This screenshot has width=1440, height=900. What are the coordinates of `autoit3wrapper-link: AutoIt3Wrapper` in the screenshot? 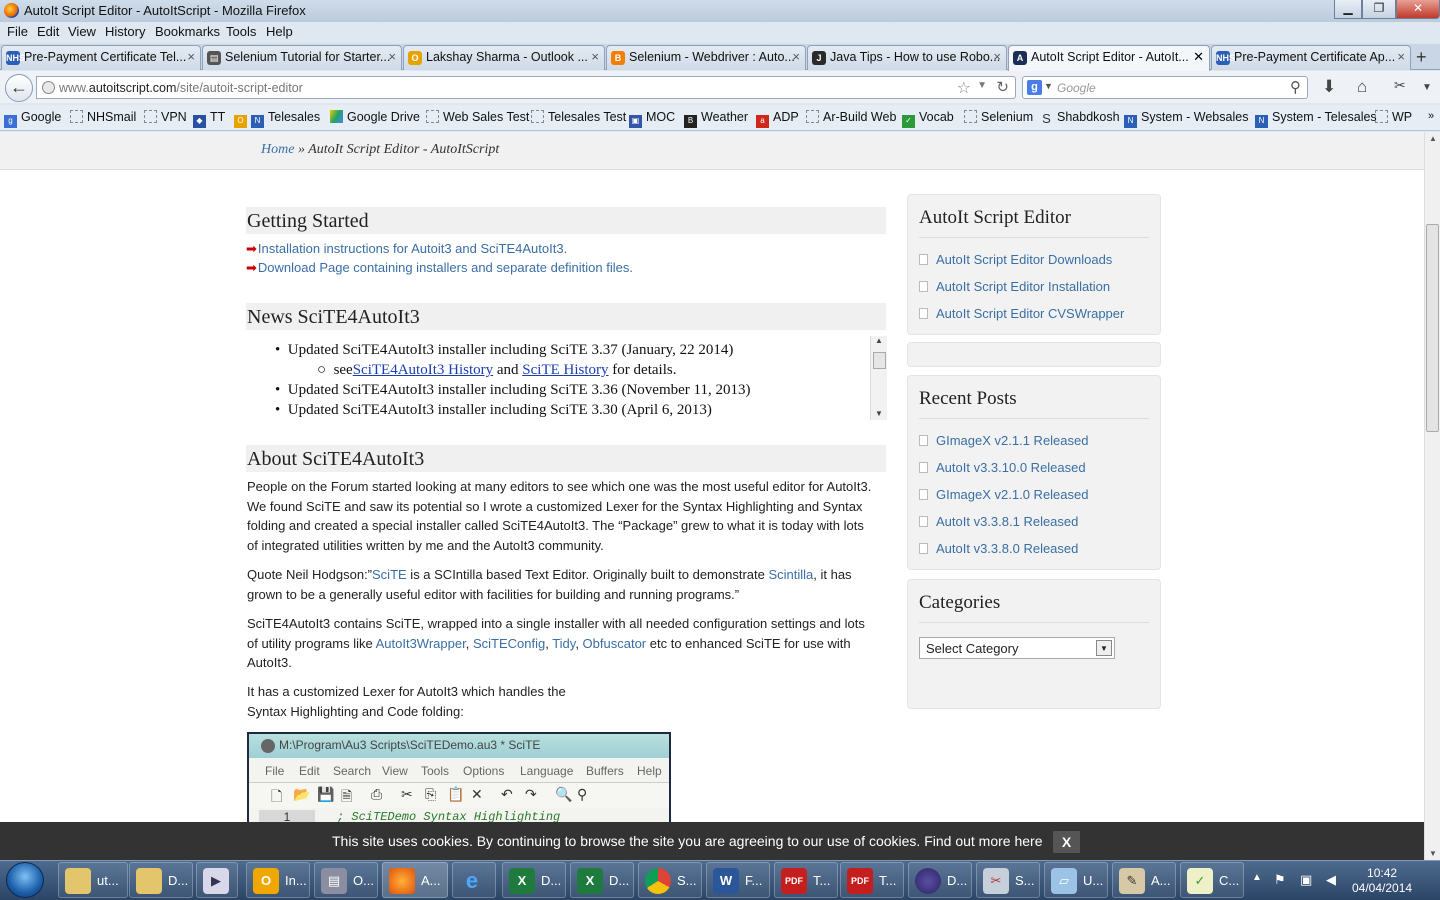 It's located at (421, 643).